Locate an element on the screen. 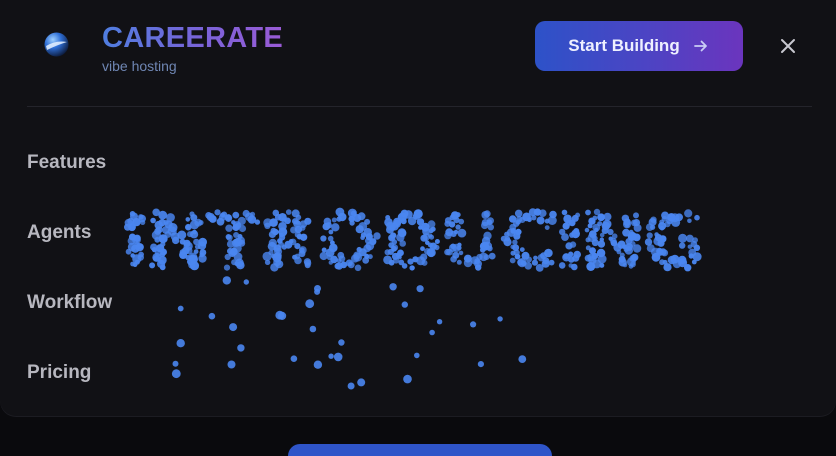 The height and width of the screenshot is (456, 836). brand-name: CAREERATE is located at coordinates (192, 38).